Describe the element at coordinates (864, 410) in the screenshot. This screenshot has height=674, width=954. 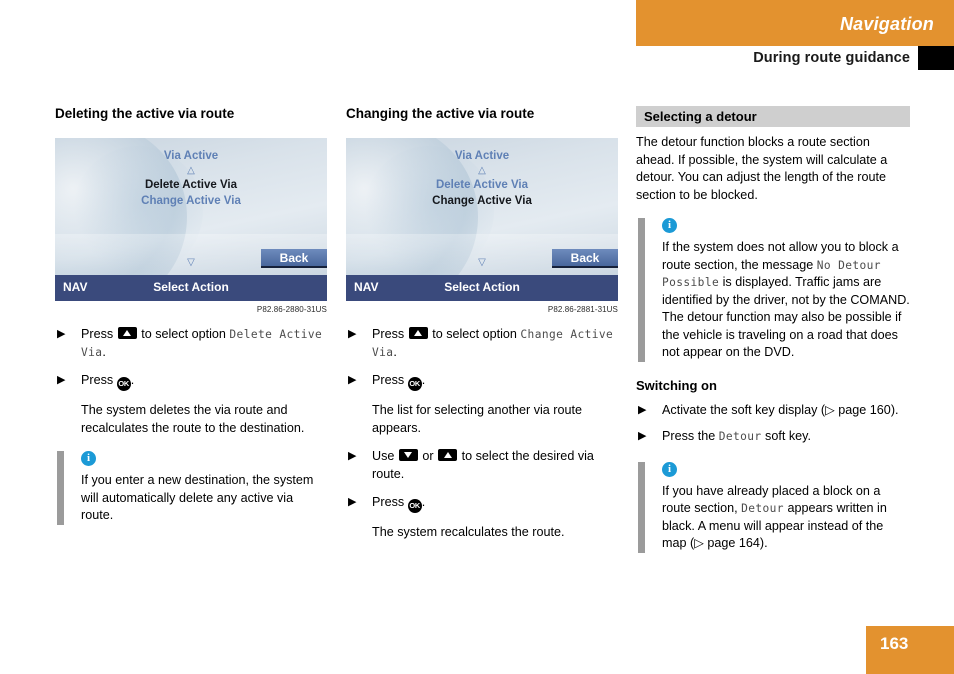
I see `page-reference-160: page 160` at that location.